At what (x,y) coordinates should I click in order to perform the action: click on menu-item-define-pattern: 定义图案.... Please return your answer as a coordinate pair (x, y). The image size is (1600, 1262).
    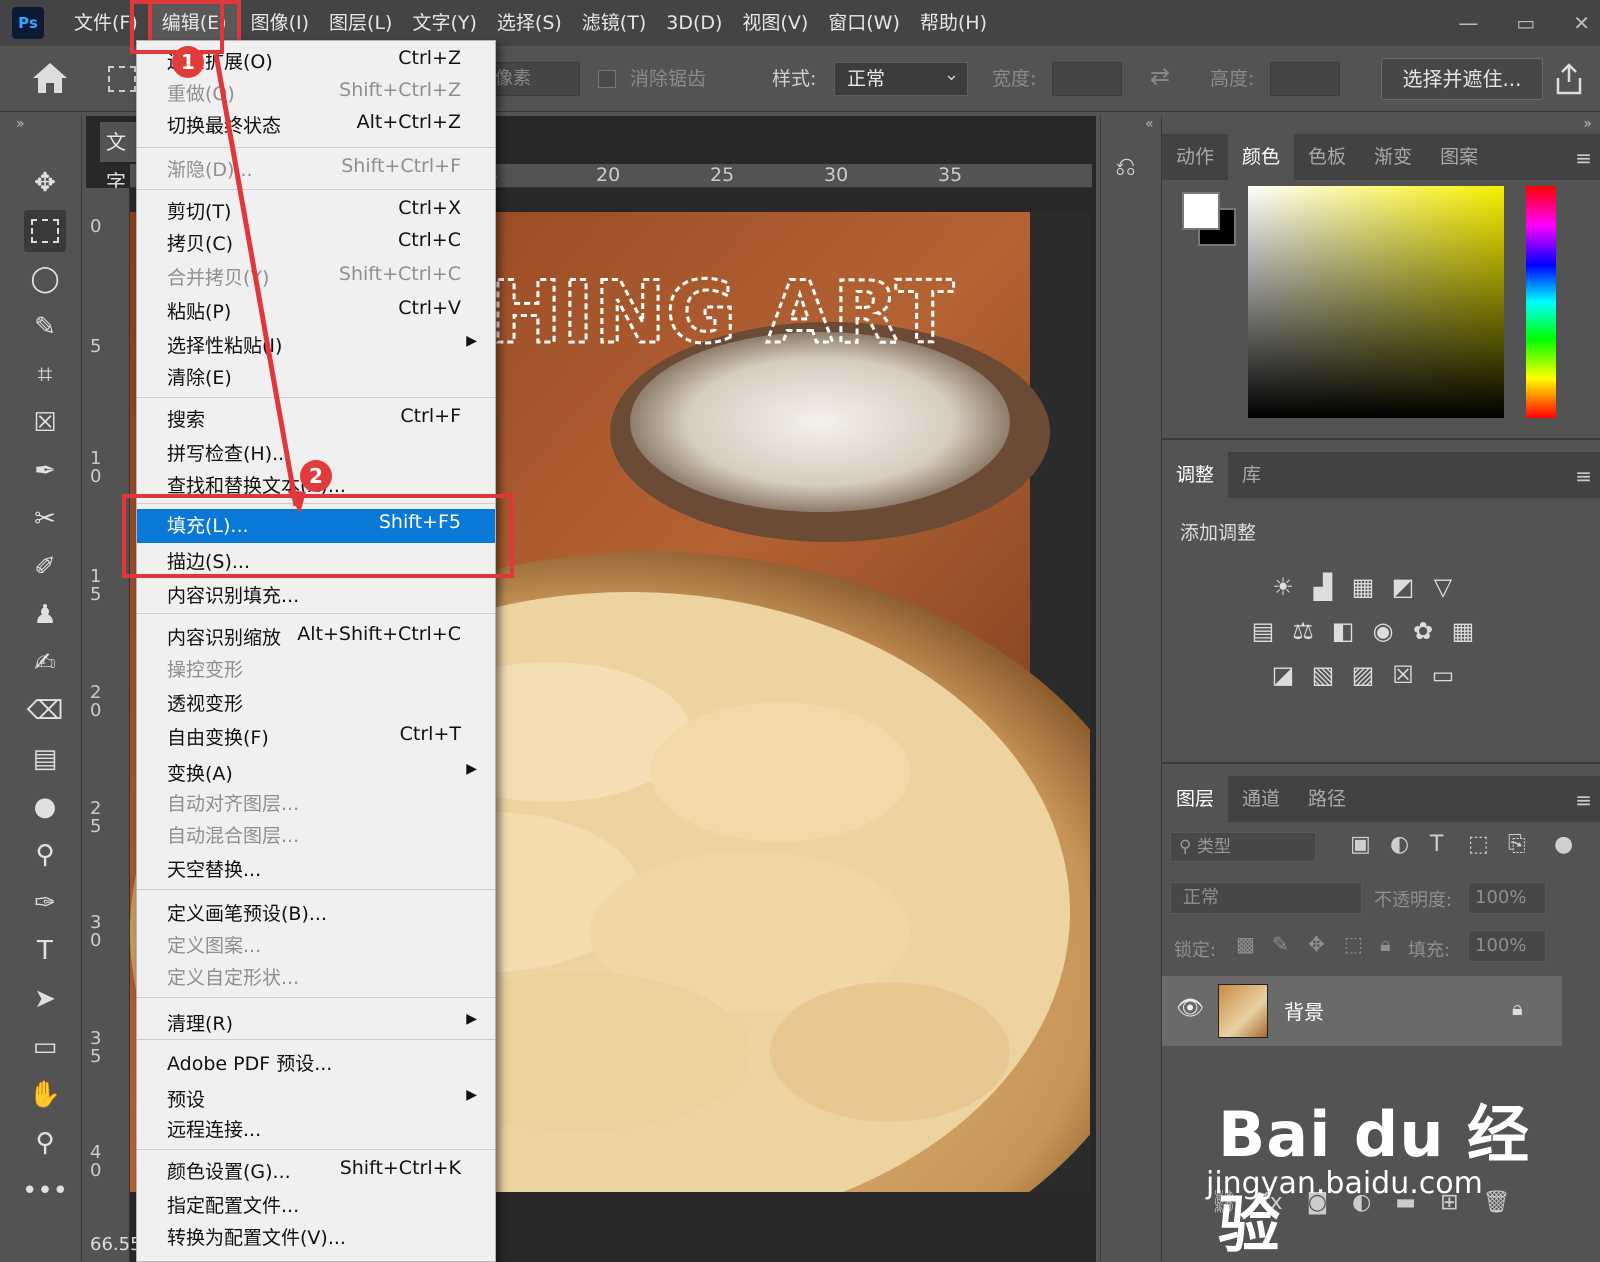
    Looking at the image, I should click on (316, 945).